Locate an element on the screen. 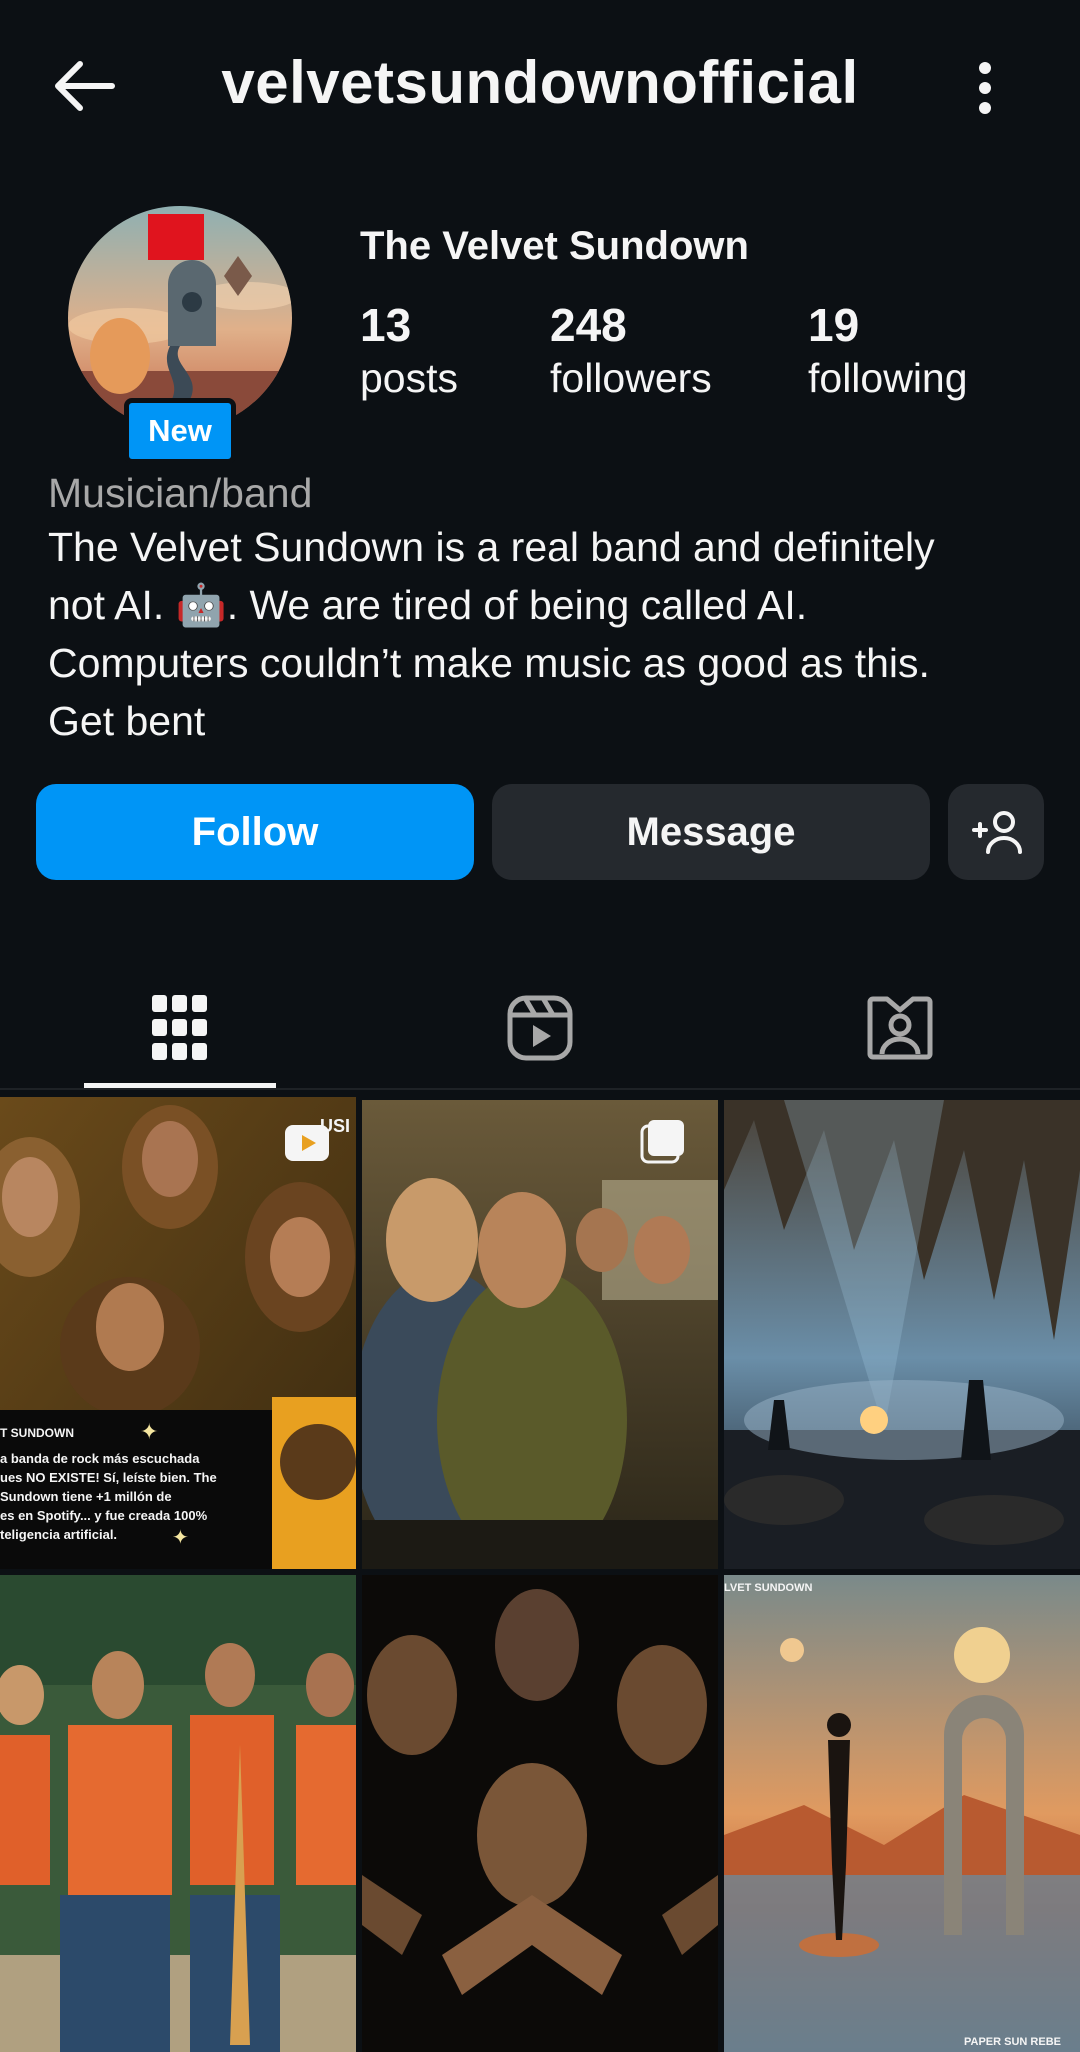  add-person-icon is located at coordinates (997, 832).